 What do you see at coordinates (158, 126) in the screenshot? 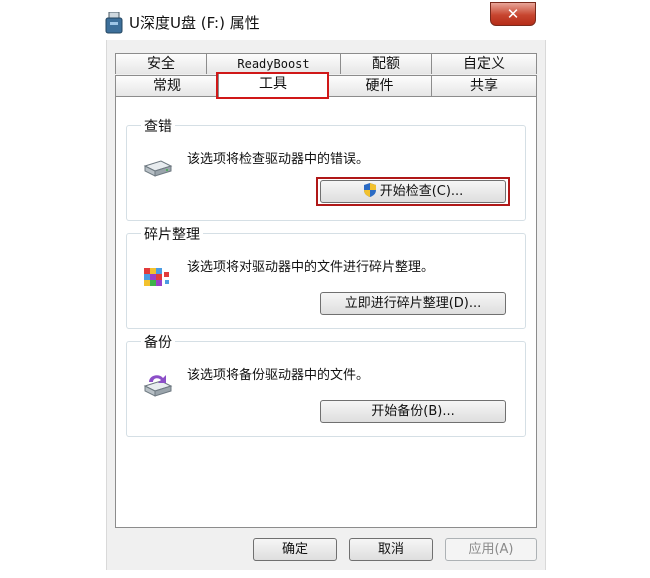
I see `group-title: 查错` at bounding box center [158, 126].